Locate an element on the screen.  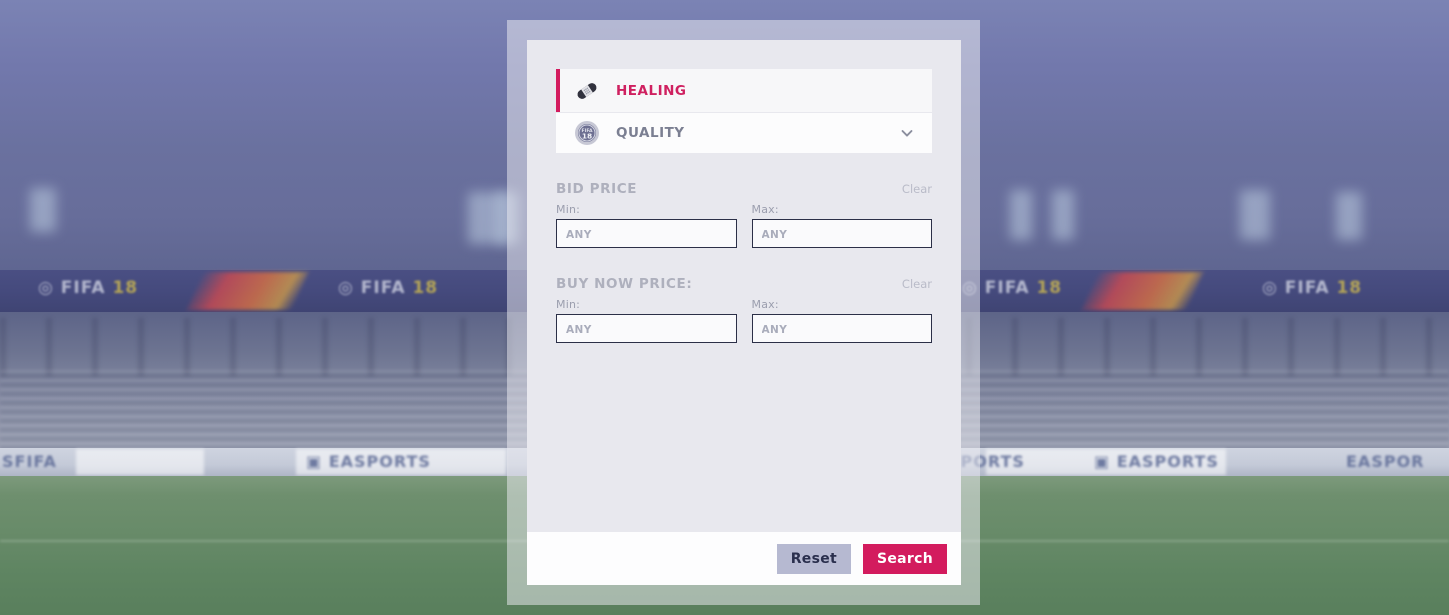
bid-price-filter-group: BID PRICE Clear Min: Max: is located at coordinates (744, 214).